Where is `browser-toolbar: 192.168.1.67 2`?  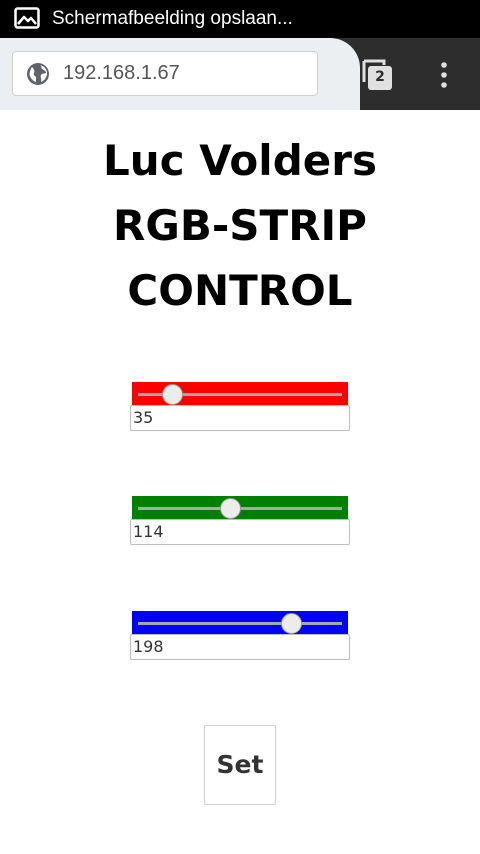
browser-toolbar: 192.168.1.67 2 is located at coordinates (240, 74).